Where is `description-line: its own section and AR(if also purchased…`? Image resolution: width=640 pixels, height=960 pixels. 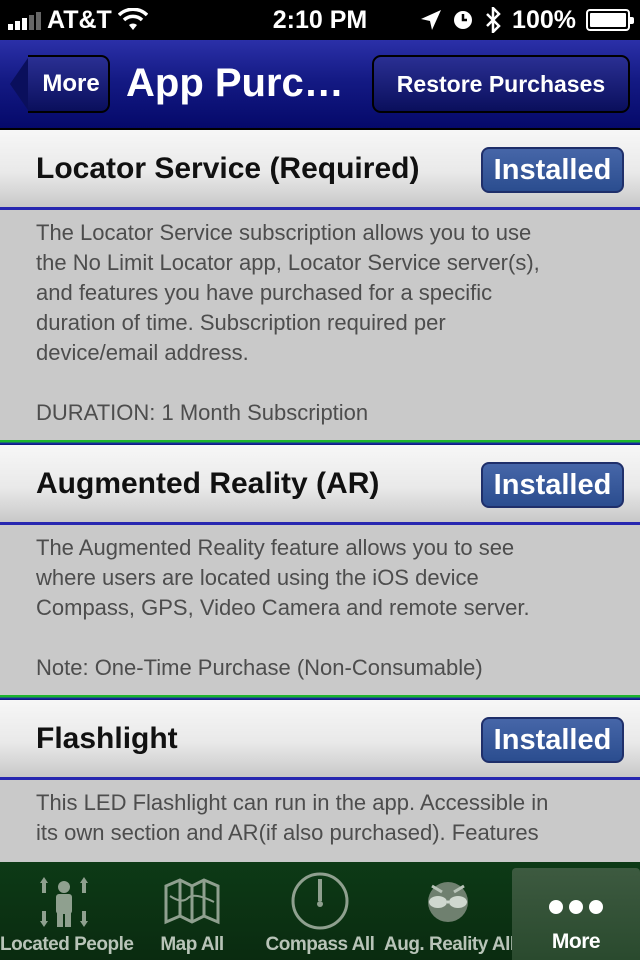
description-line: its own section and AR(if also purchased… is located at coordinates (287, 832).